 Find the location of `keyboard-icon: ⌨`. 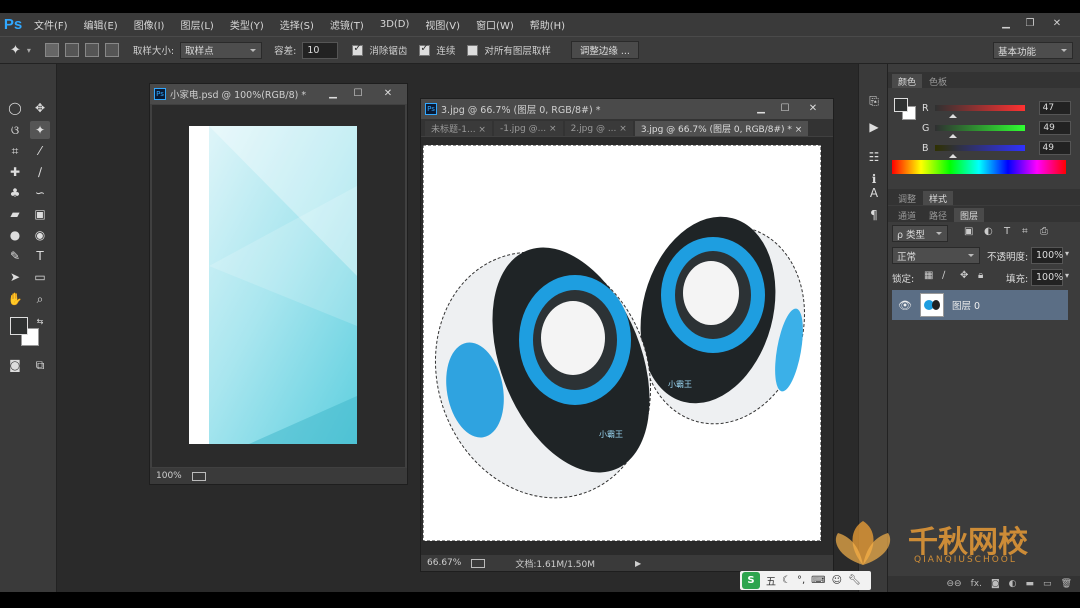

keyboard-icon: ⌨ is located at coordinates (818, 580).